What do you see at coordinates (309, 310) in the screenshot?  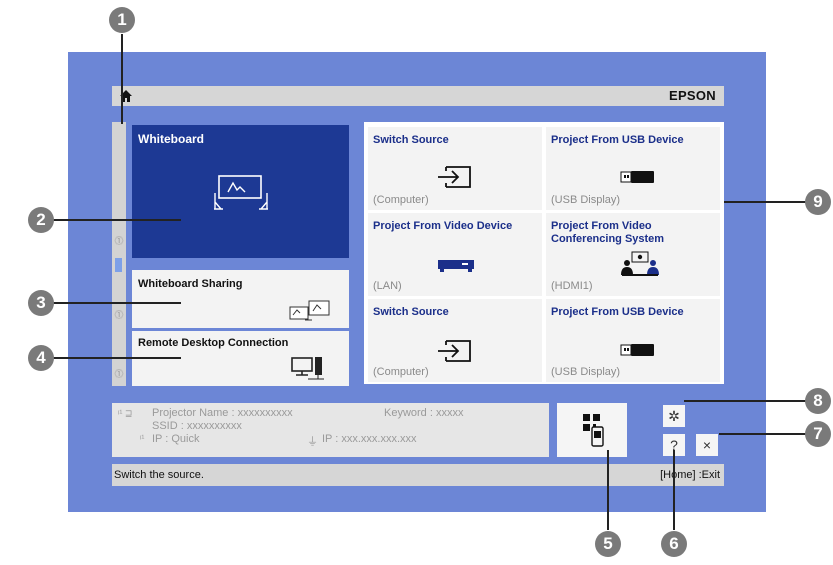 I see `whiteboard-sharing-icon` at bounding box center [309, 310].